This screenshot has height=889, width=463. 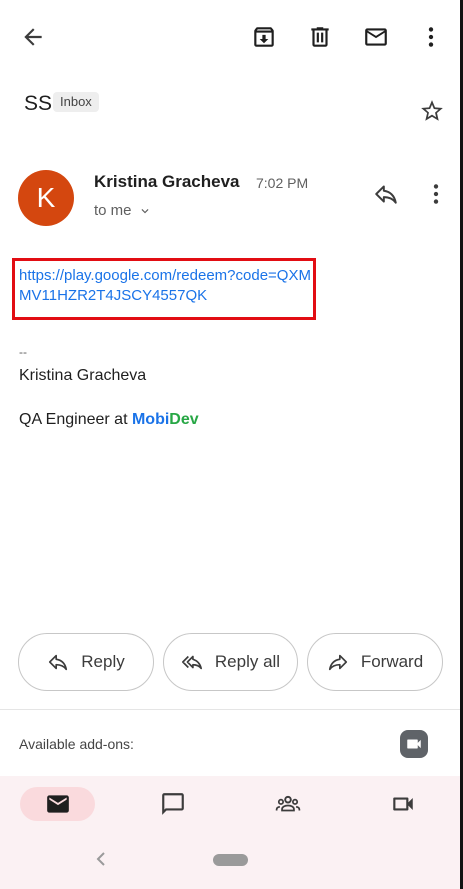 What do you see at coordinates (392, 661) in the screenshot?
I see `forward-label: Forward` at bounding box center [392, 661].